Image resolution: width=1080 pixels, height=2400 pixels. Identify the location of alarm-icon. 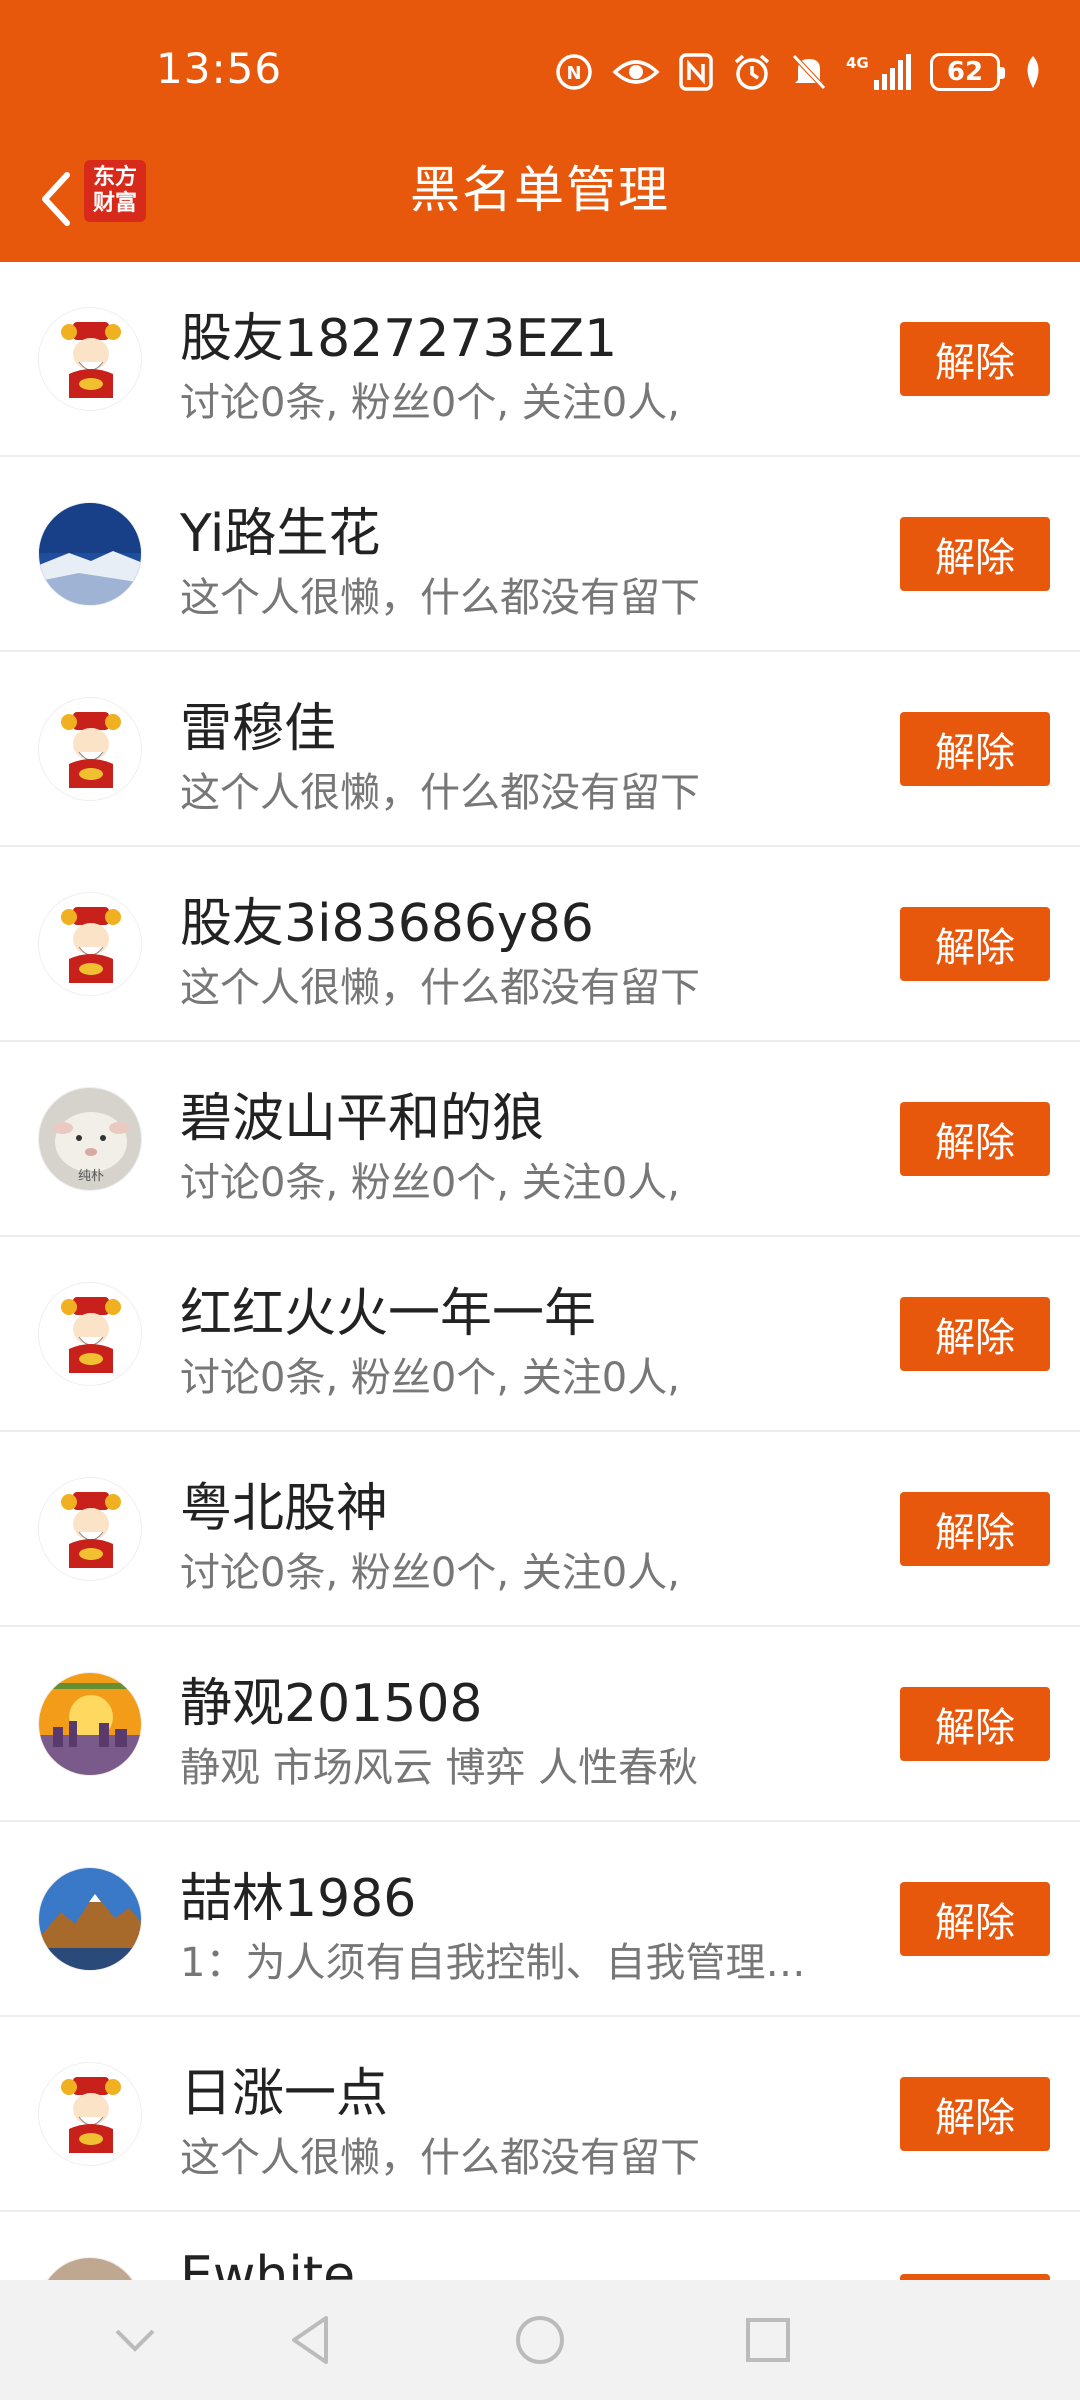
(752, 72).